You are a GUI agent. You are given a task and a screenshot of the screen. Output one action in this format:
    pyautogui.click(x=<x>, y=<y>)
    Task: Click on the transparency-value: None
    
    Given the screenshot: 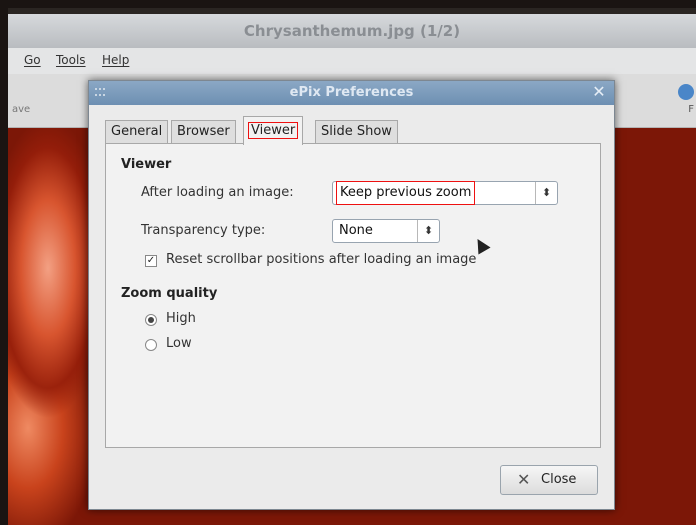 What is the action you would take?
    pyautogui.click(x=356, y=230)
    